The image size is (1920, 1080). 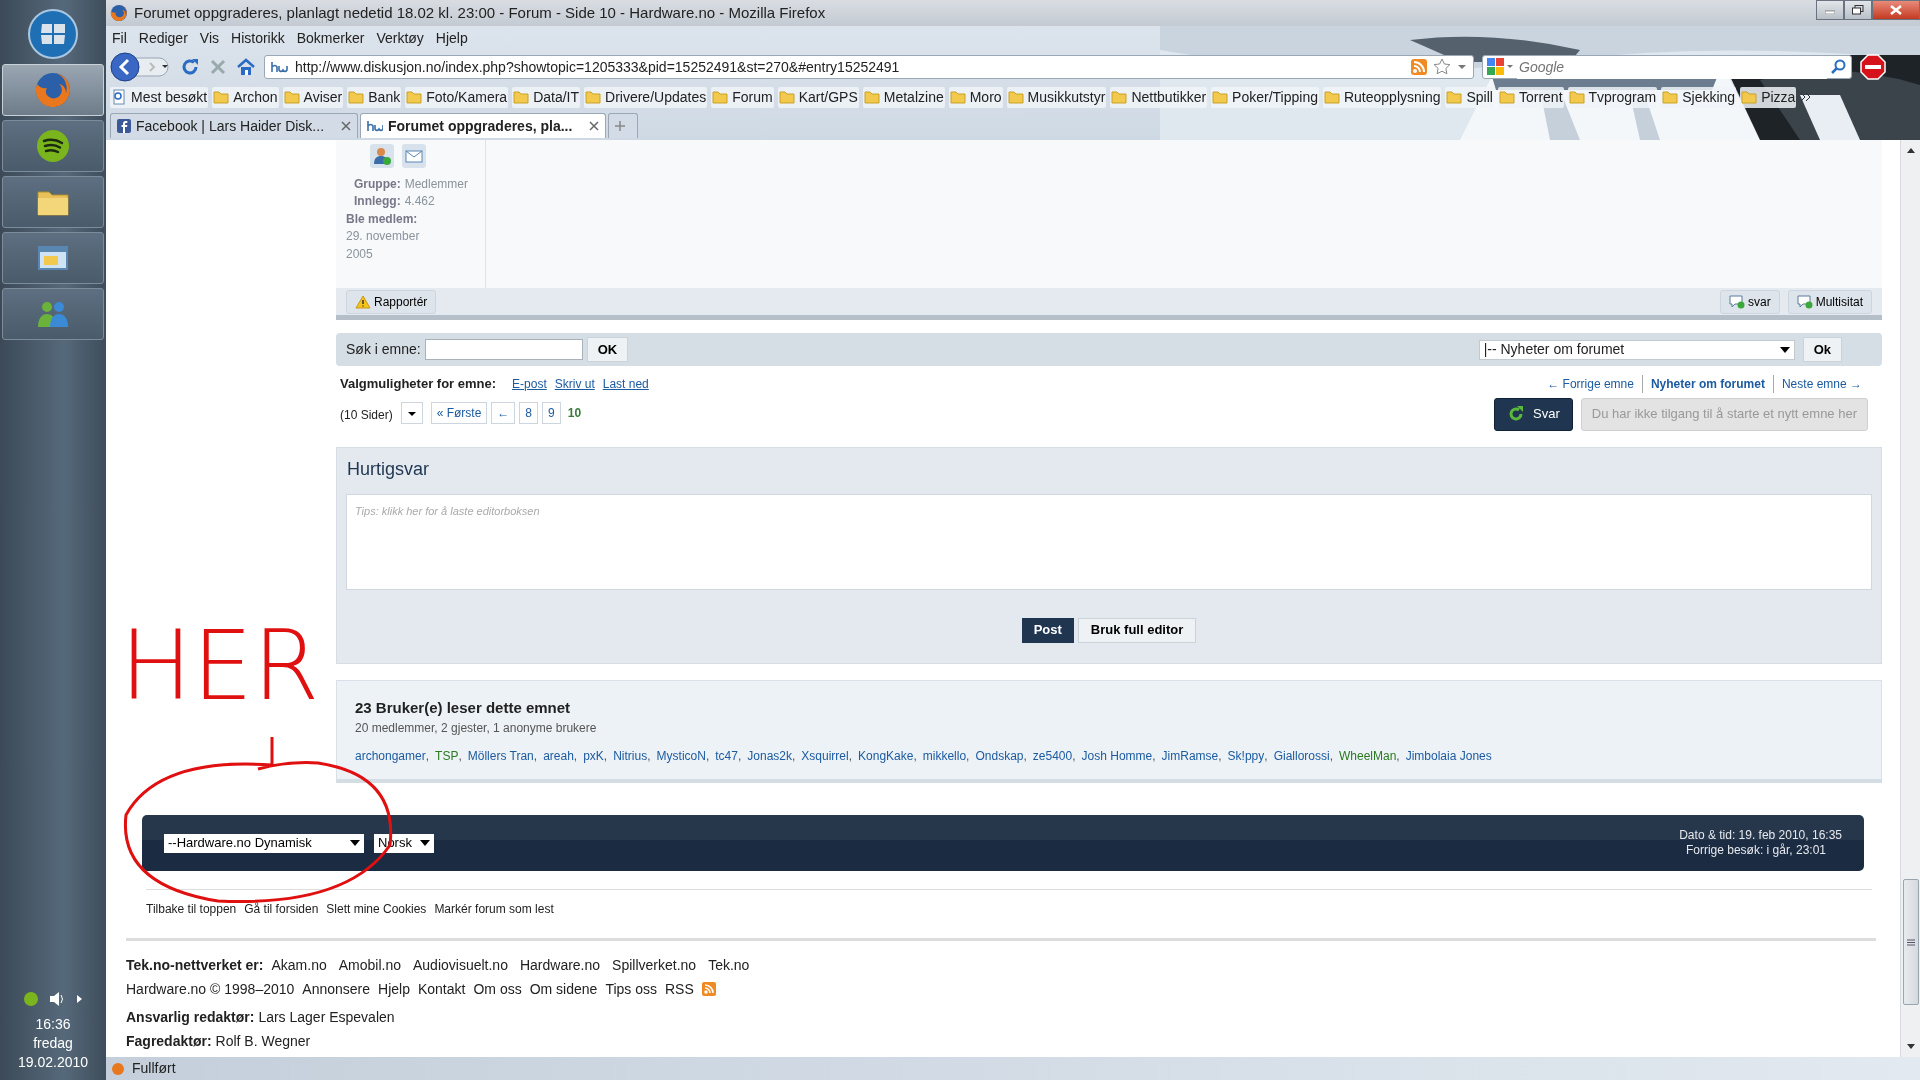 I want to click on bookmark: Metalzine, so click(x=903, y=97).